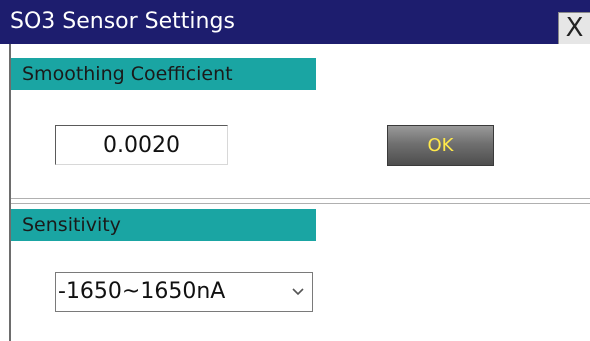 The width and height of the screenshot is (590, 341). What do you see at coordinates (440, 145) in the screenshot?
I see `ok-button: OK` at bounding box center [440, 145].